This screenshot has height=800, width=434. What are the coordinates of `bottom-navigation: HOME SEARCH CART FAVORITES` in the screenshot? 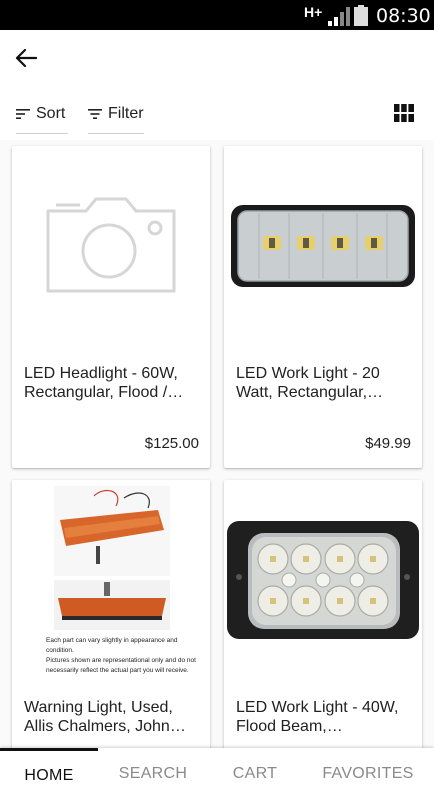 It's located at (217, 774).